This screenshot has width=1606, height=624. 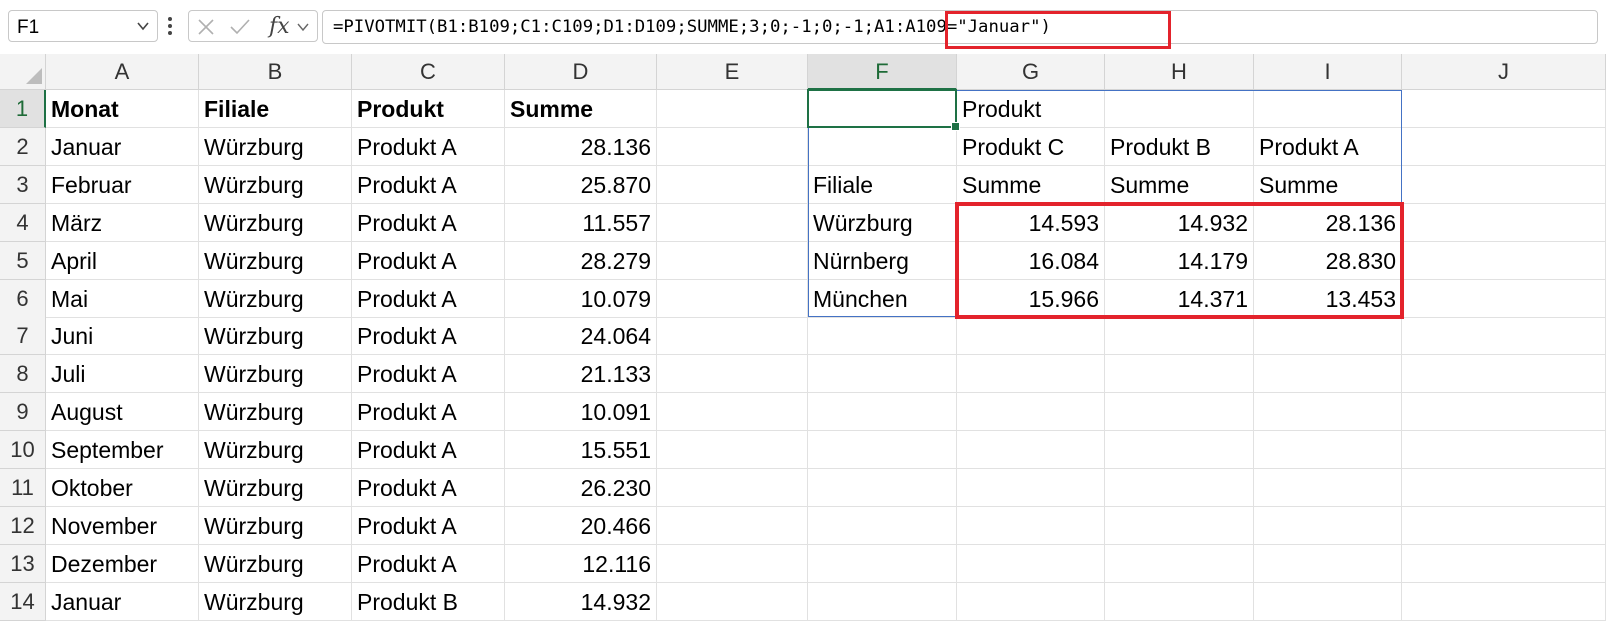 I want to click on name-box: F1, so click(x=83, y=26).